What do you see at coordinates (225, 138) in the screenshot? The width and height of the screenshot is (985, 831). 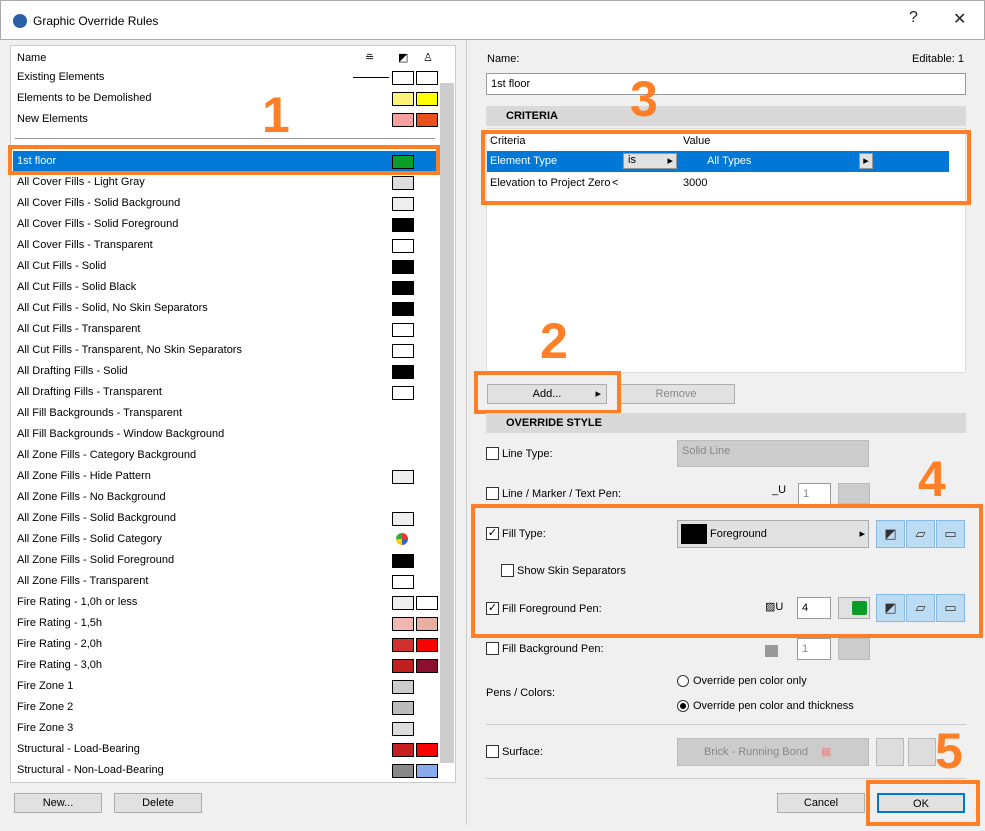 I see `separator` at bounding box center [225, 138].